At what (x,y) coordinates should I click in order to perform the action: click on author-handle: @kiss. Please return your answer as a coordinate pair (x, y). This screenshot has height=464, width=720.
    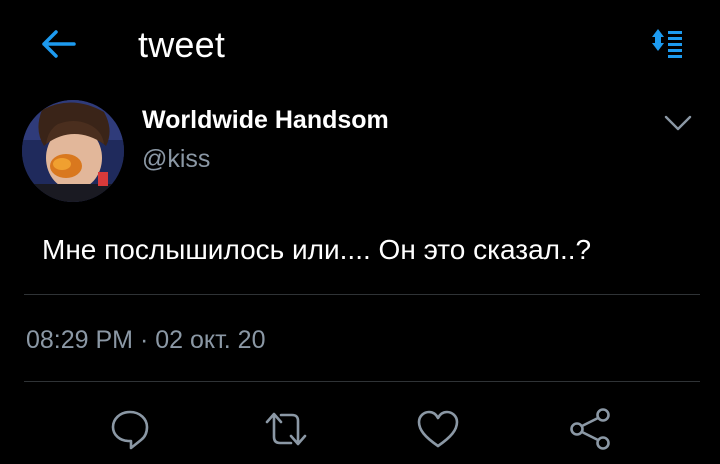
    Looking at the image, I should click on (176, 159).